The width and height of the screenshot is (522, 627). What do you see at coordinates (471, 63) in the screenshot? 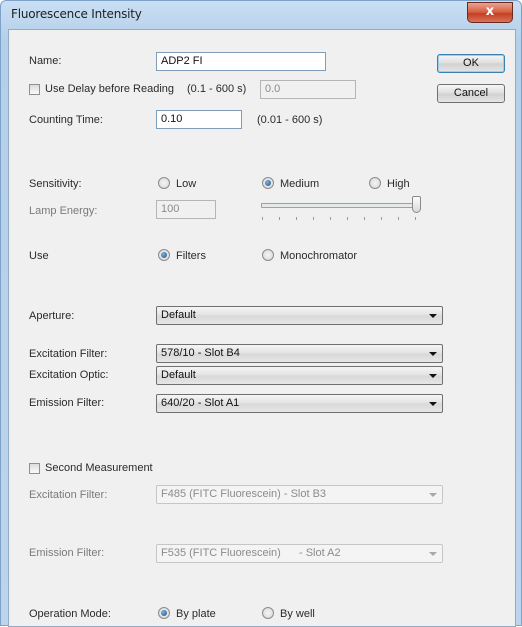
I see `ok-button: OK` at bounding box center [471, 63].